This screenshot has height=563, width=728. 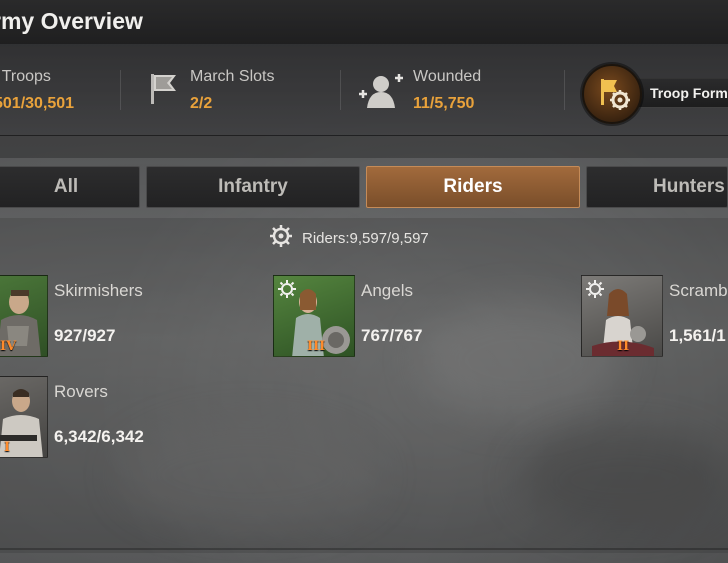 What do you see at coordinates (98, 290) in the screenshot?
I see `unit-name: Skirmishers` at bounding box center [98, 290].